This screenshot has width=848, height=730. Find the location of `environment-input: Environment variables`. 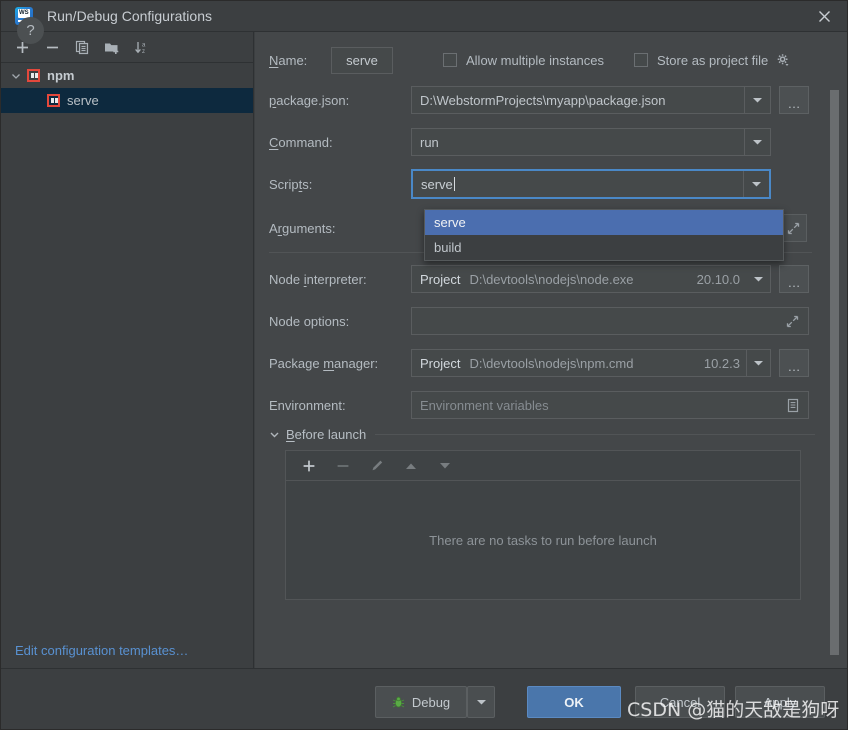

environment-input: Environment variables is located at coordinates (610, 405).